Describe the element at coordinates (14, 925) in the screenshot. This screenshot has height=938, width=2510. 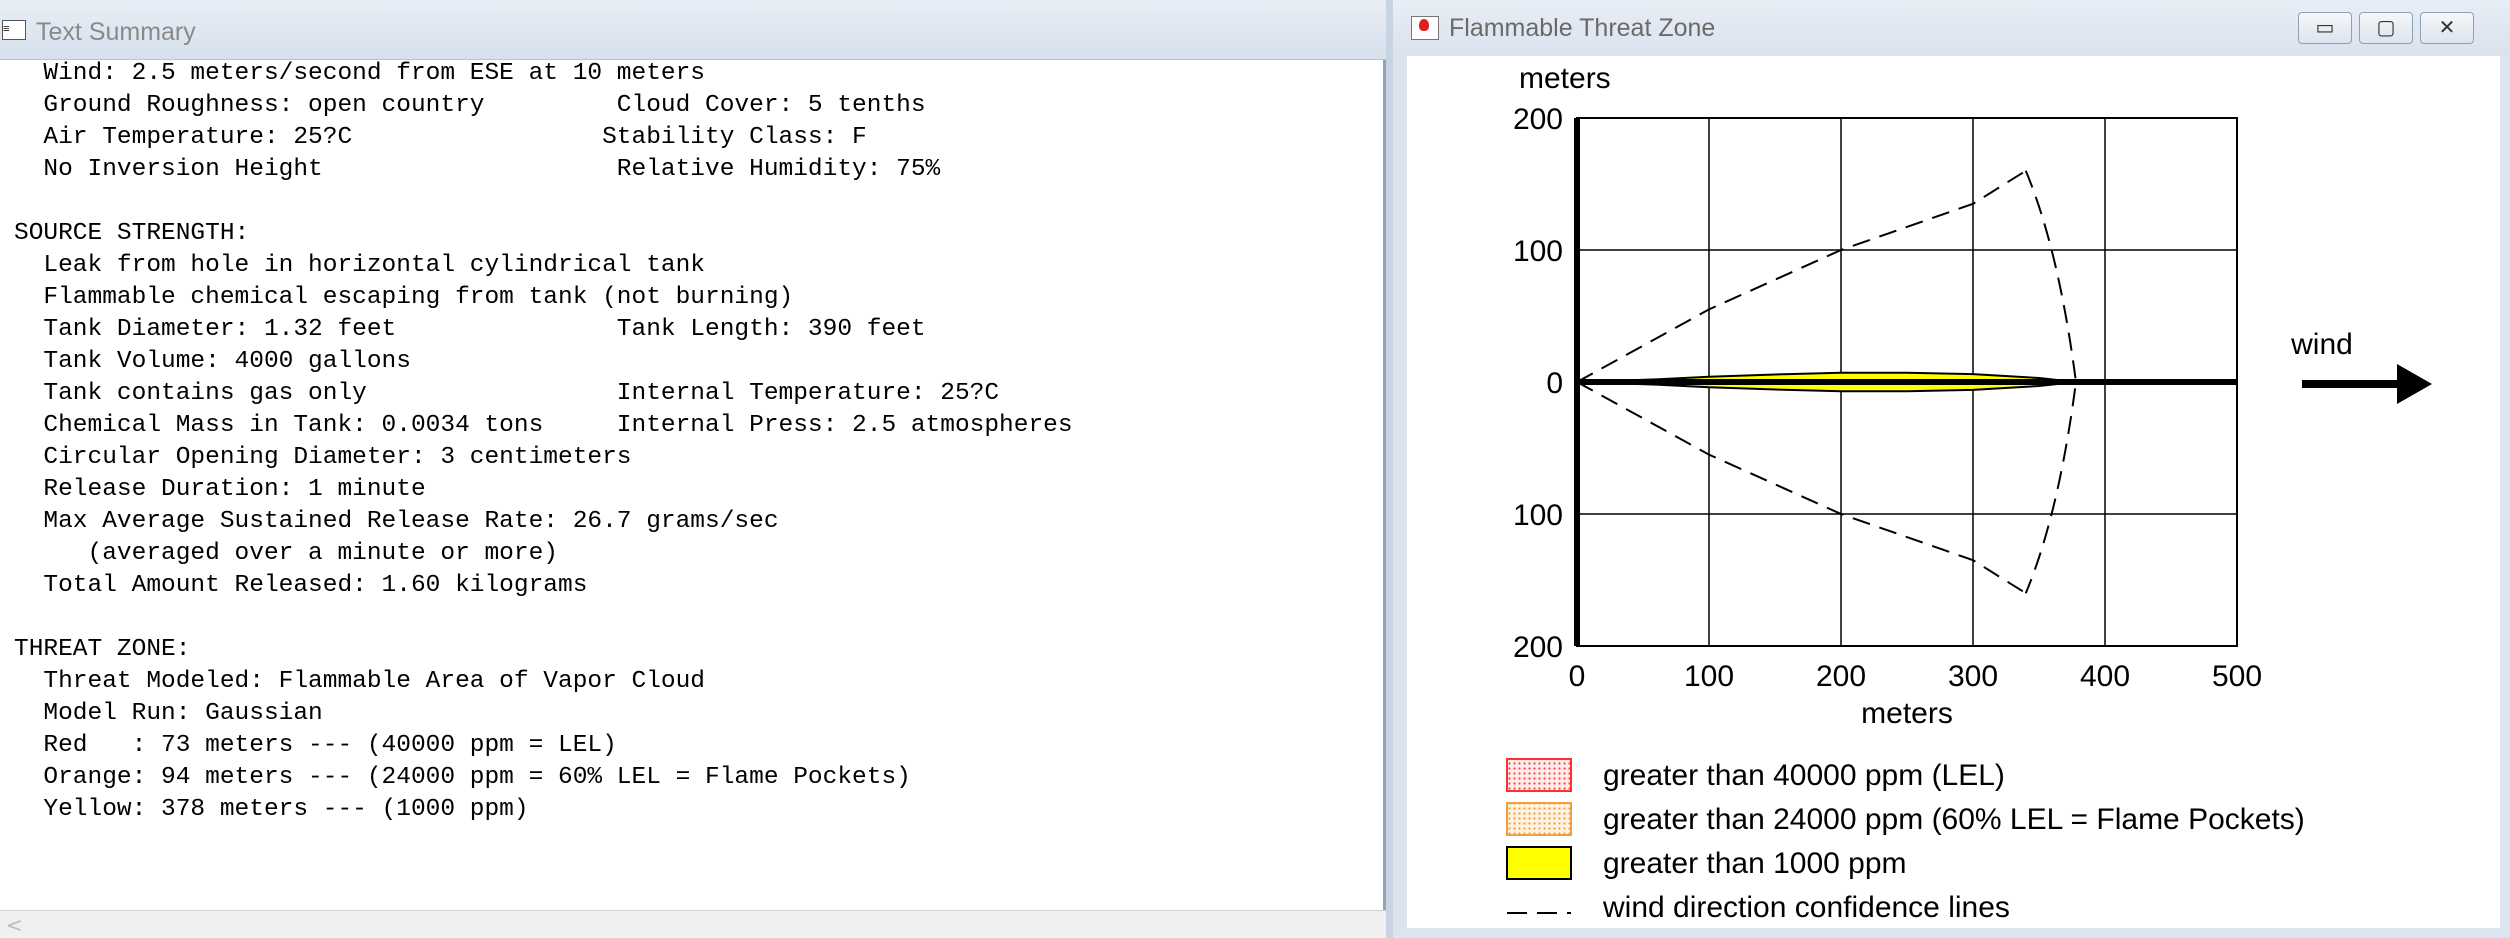
I see `scroll-left-icon: <` at that location.